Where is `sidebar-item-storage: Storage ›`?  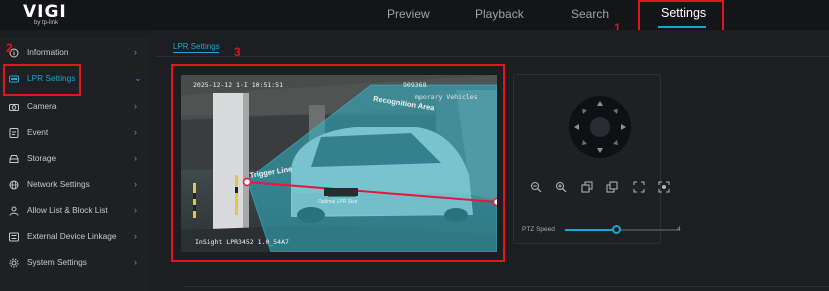 sidebar-item-storage: Storage › is located at coordinates (75, 159).